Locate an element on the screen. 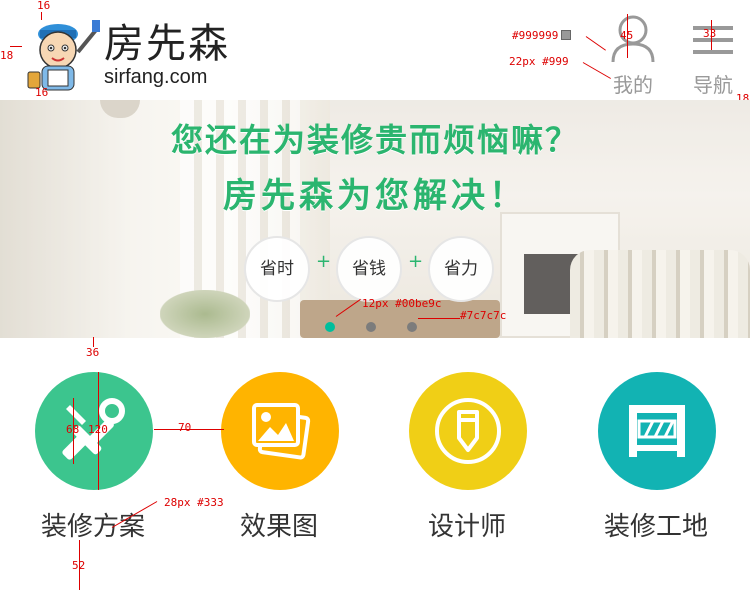 The height and width of the screenshot is (593, 750). carousel-dot-active is located at coordinates (330, 327).